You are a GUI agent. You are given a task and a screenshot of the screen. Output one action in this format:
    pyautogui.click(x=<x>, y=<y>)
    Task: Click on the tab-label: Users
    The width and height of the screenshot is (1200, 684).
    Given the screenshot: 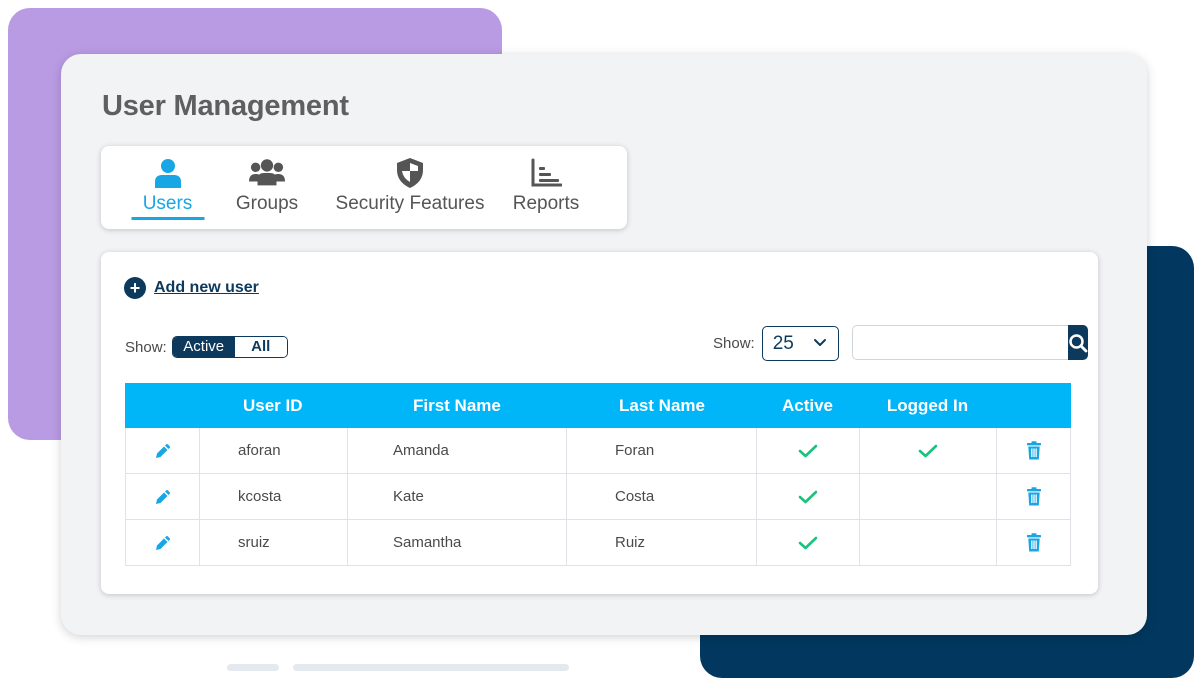 What is the action you would take?
    pyautogui.click(x=167, y=203)
    